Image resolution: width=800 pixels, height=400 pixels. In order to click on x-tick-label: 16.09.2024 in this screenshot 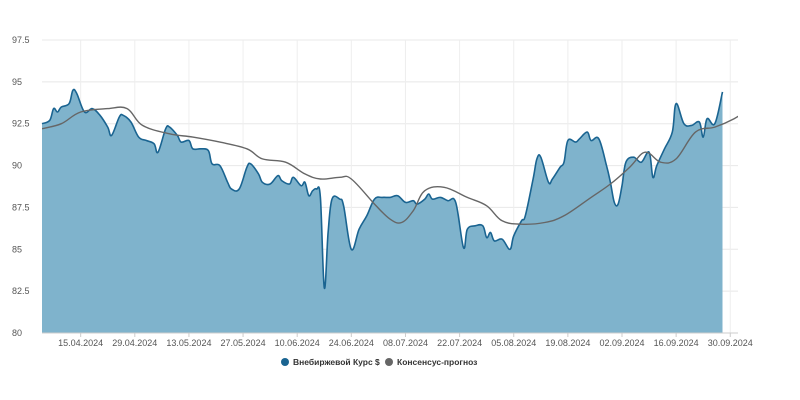, I will do `click(676, 343)`.